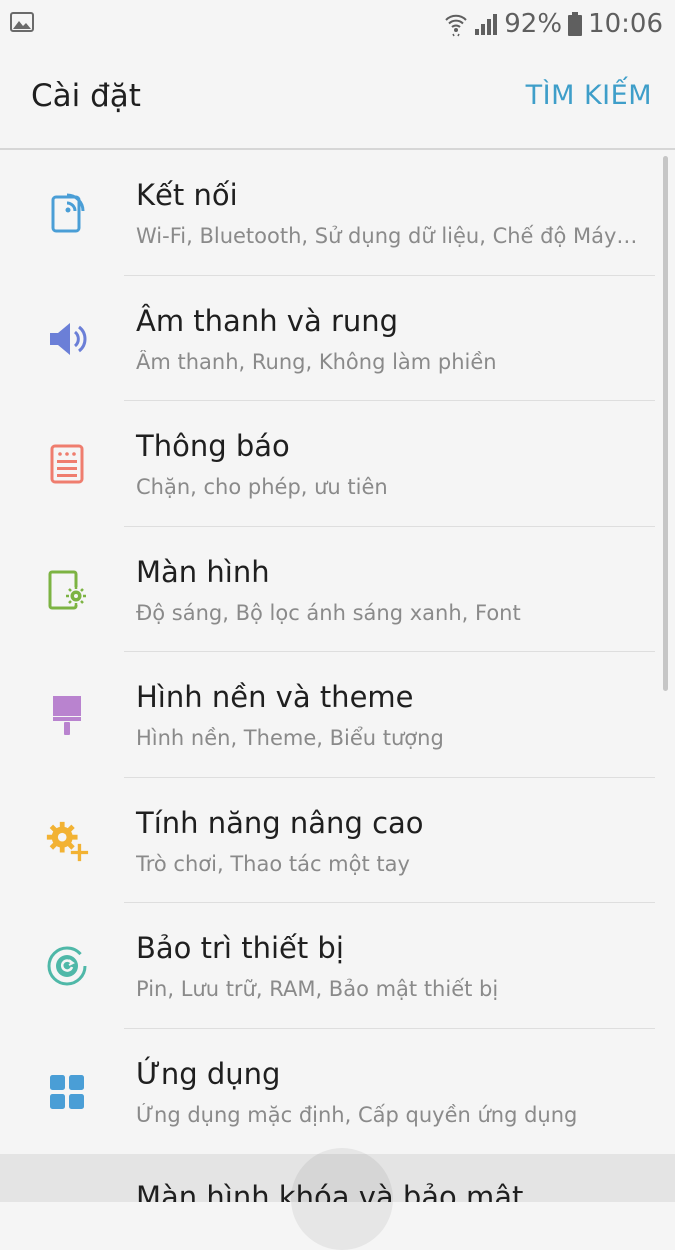 Image resolution: width=675 pixels, height=1250 pixels. What do you see at coordinates (328, 612) in the screenshot?
I see `settings-item-summary: Độ sáng, Bộ lọc ánh sáng xanh, Font` at bounding box center [328, 612].